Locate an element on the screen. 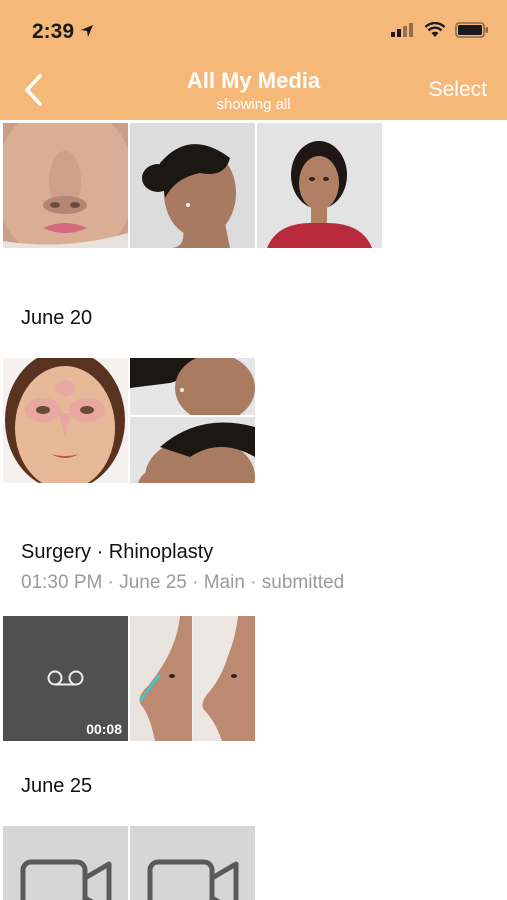 This screenshot has width=507, height=900. top-bar: 2:39 All My Media showing all Select is located at coordinates (253, 60).